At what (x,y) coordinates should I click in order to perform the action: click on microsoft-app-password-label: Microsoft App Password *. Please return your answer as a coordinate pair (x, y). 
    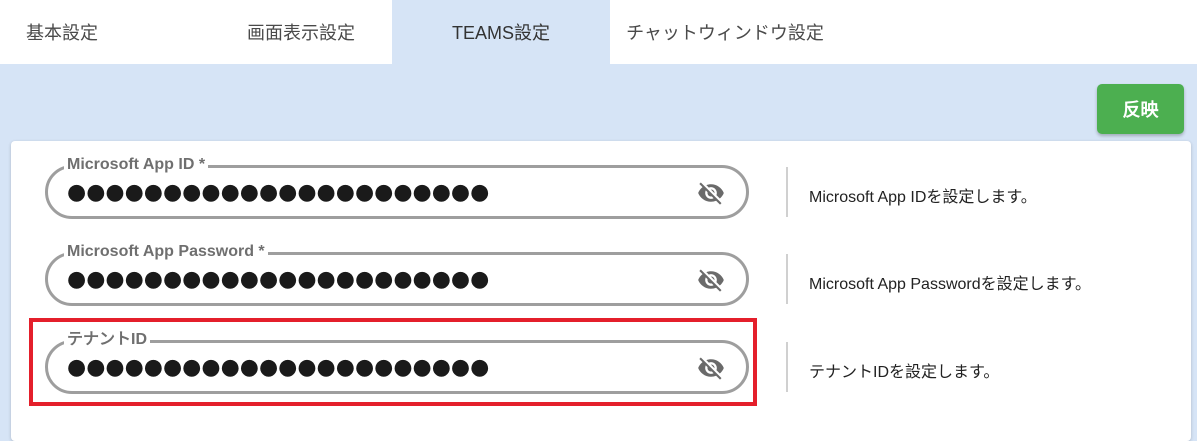
    Looking at the image, I should click on (166, 252).